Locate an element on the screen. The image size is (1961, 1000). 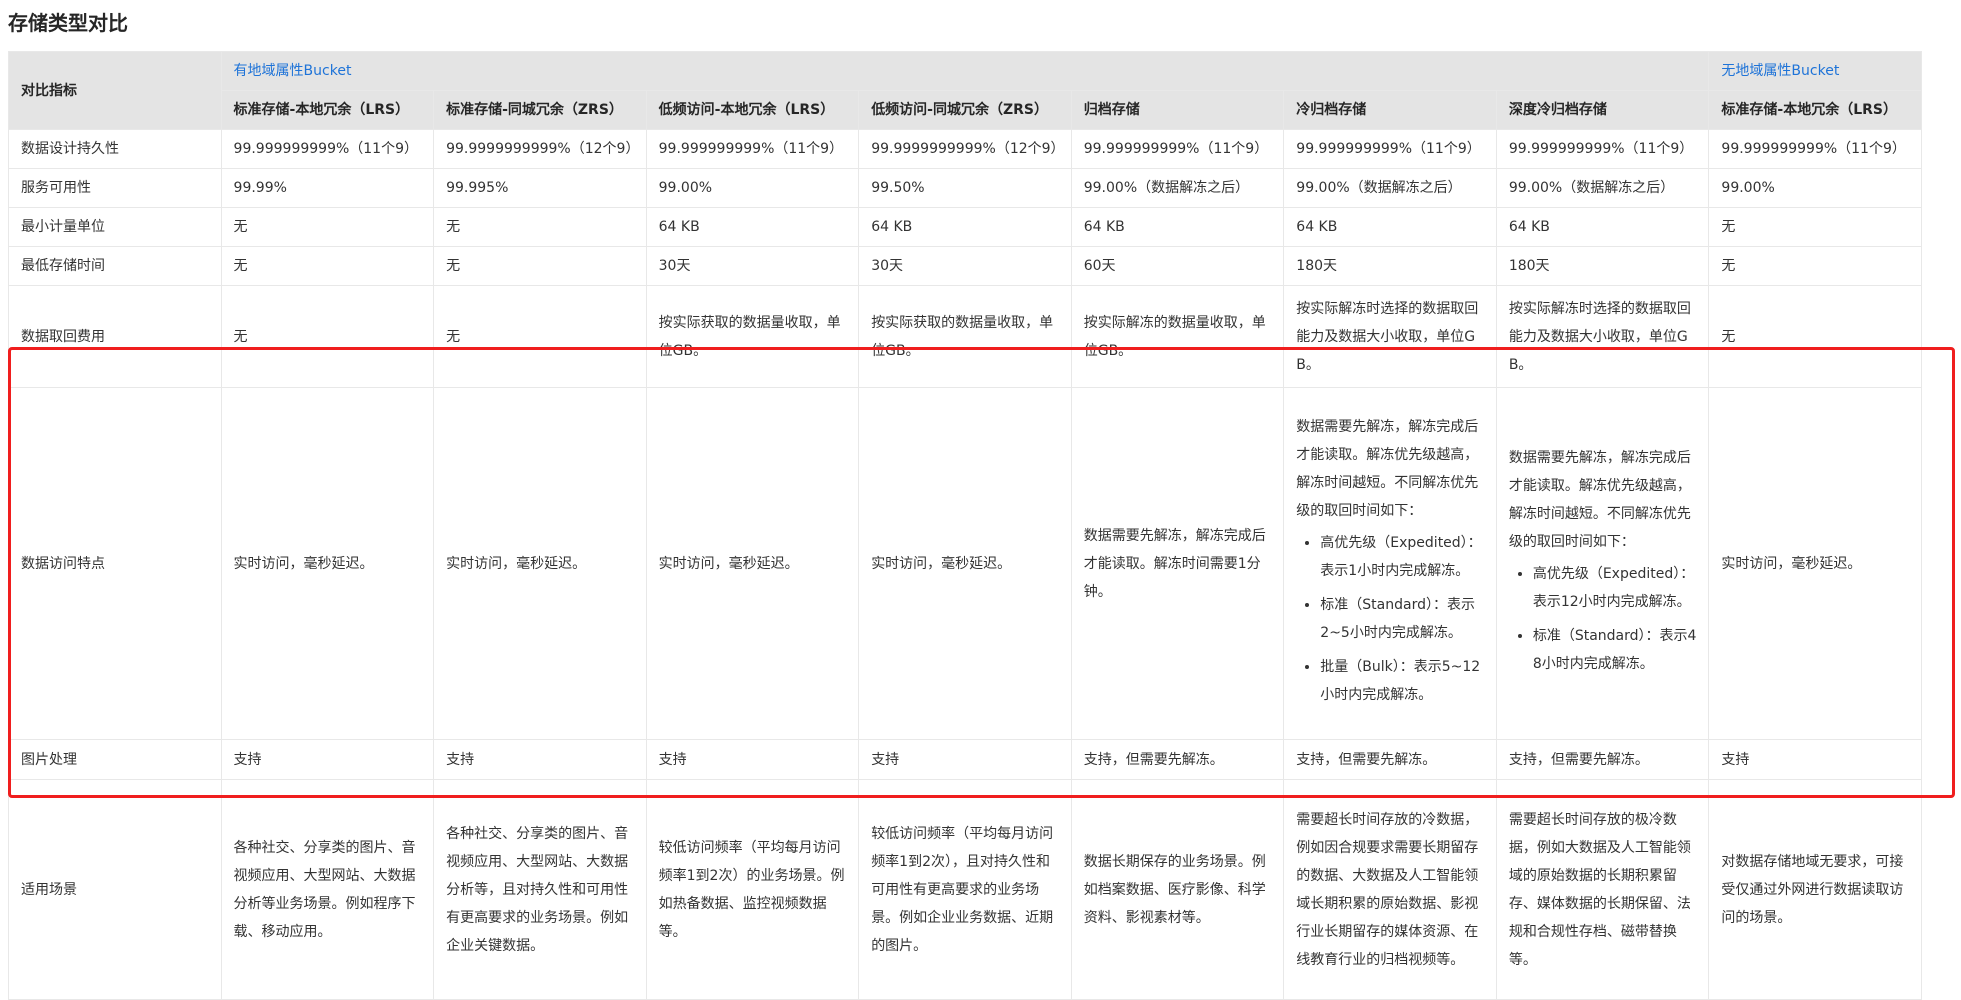
column-header: 冷归档存储 is located at coordinates (1390, 110).